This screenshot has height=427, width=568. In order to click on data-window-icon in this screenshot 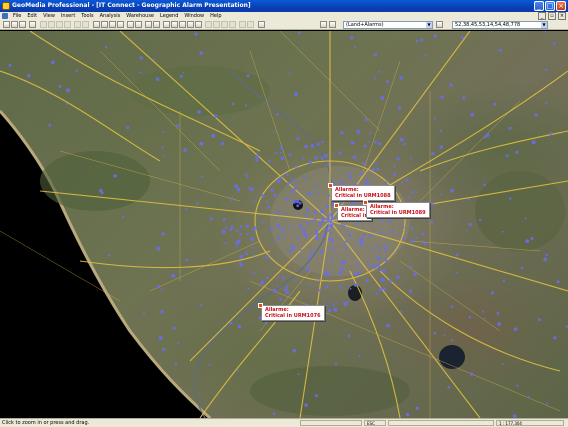, I will do `click(156, 24)`.